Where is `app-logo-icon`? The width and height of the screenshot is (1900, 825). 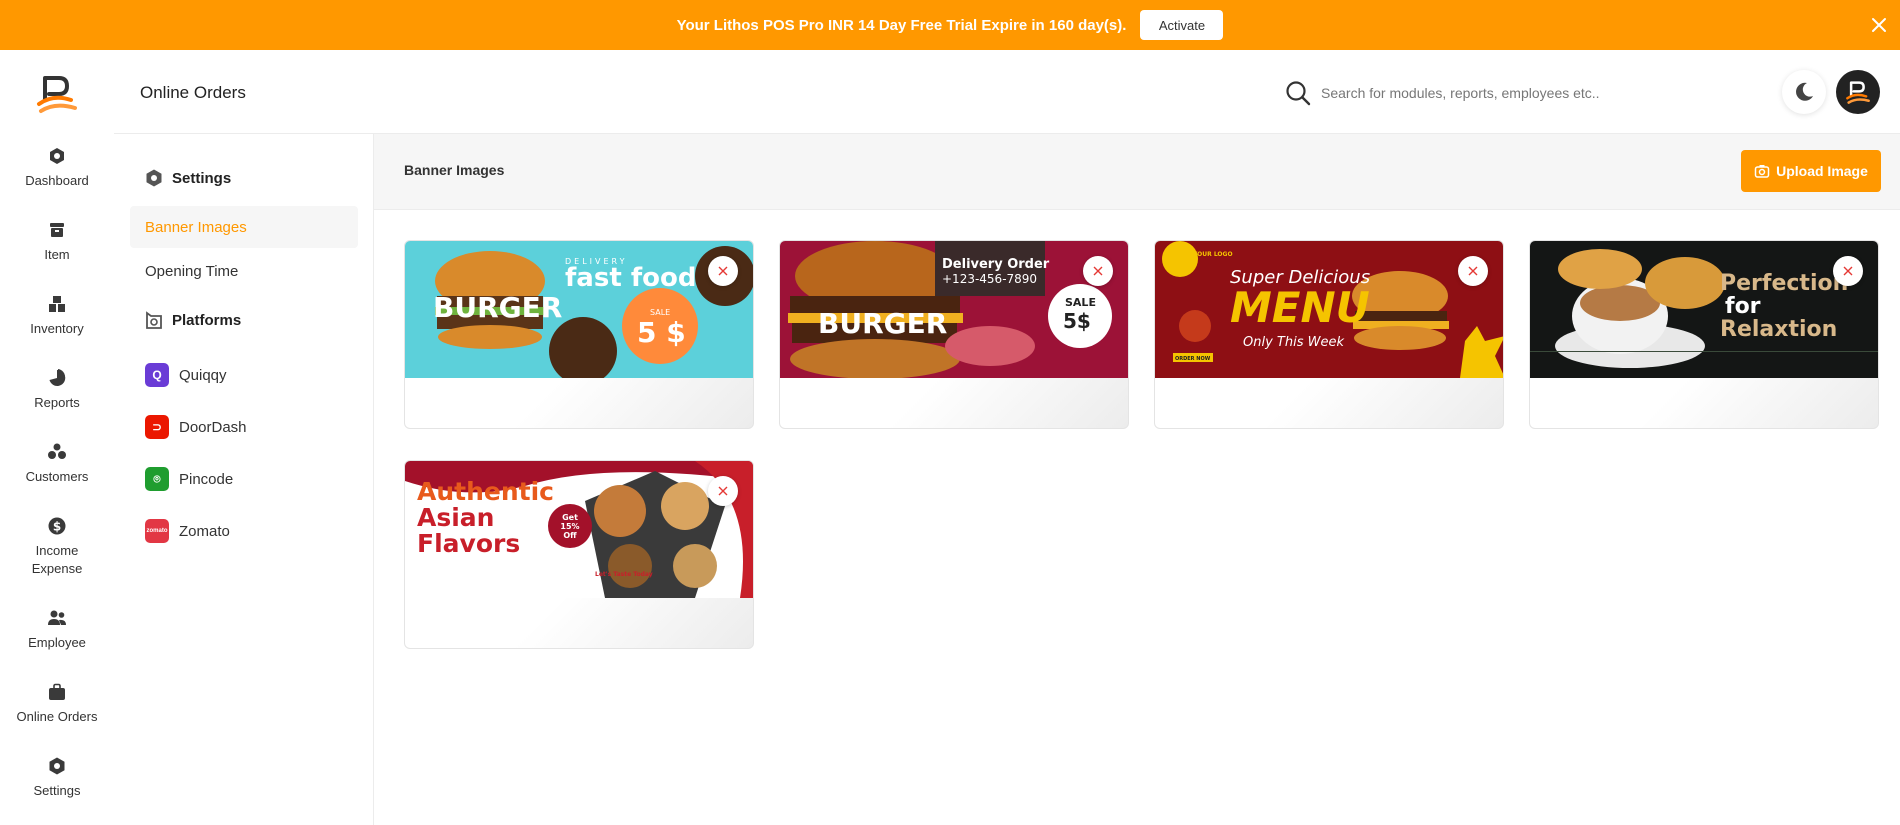 app-logo-icon is located at coordinates (1858, 92).